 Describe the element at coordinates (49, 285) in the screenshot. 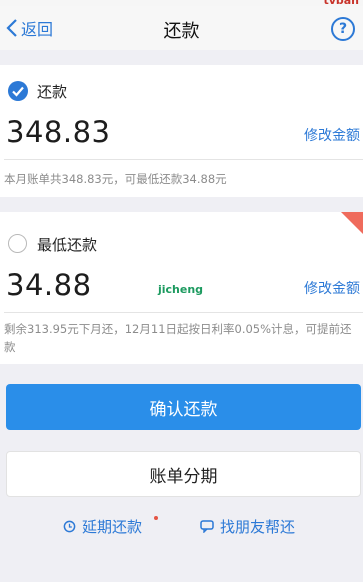

I see `min-payment-amount: 34.88` at that location.